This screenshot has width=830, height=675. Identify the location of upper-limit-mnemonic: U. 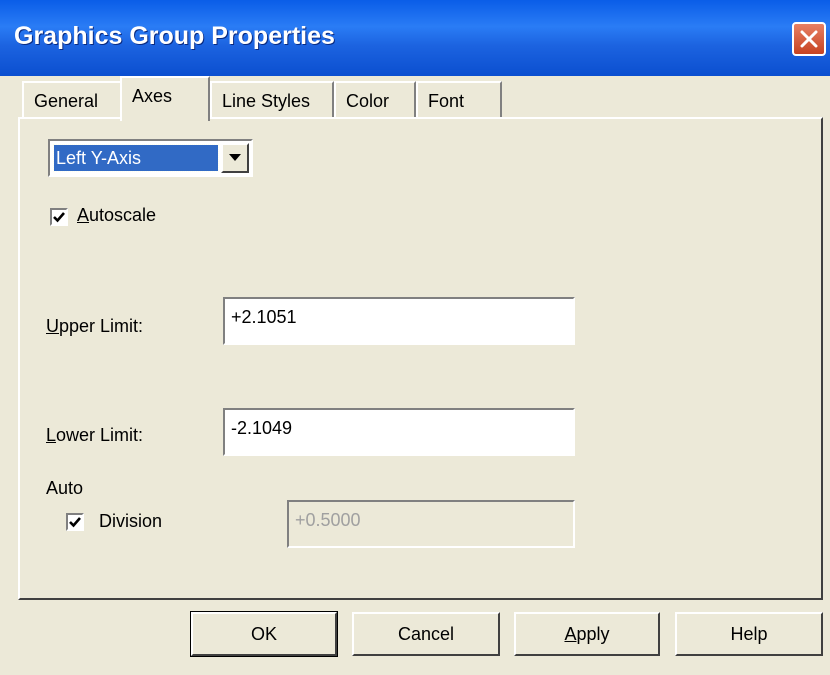
(52, 326).